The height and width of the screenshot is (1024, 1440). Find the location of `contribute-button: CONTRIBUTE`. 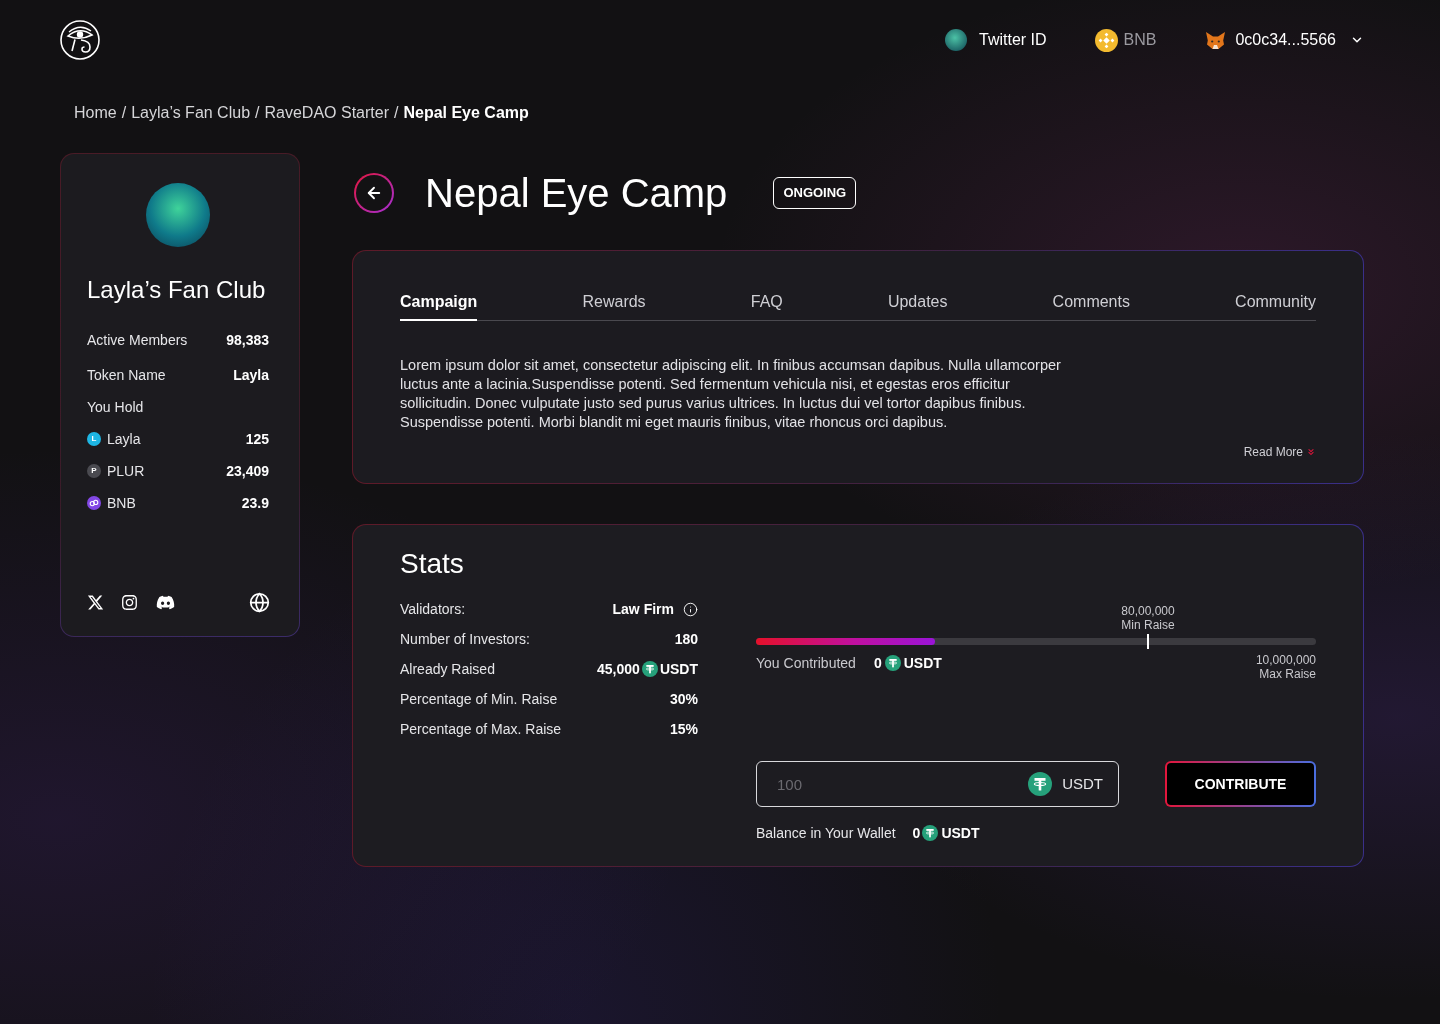

contribute-button: CONTRIBUTE is located at coordinates (1240, 784).